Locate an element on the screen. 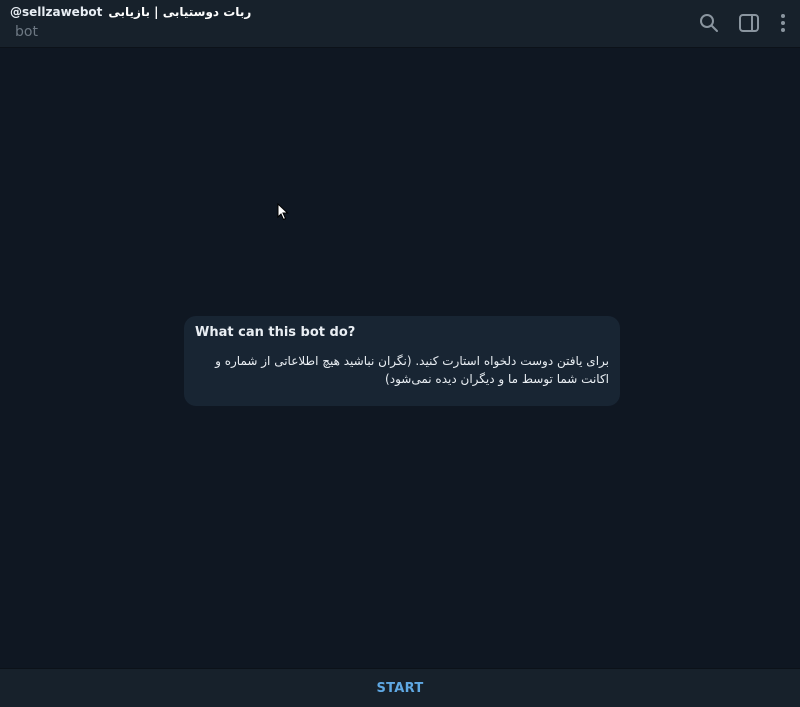 The width and height of the screenshot is (800, 707). start-button: START is located at coordinates (399, 688).